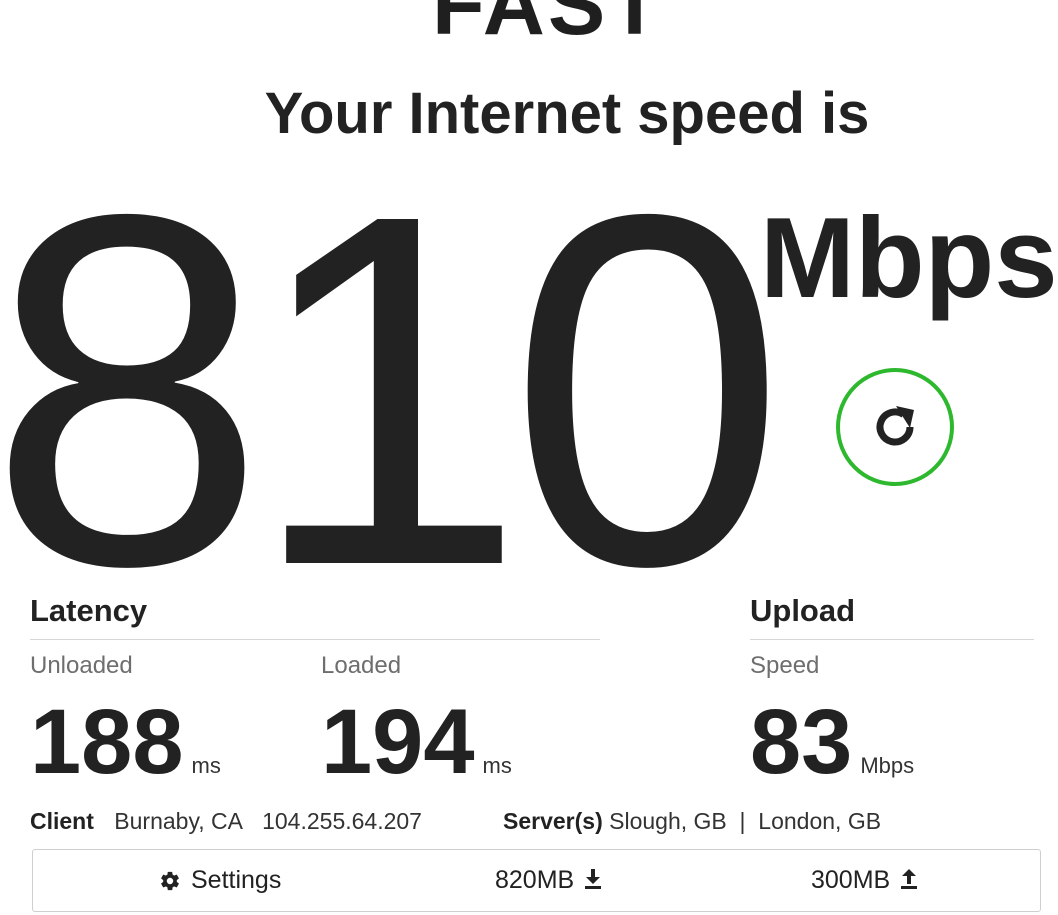  I want to click on upload-title: Upload, so click(803, 610).